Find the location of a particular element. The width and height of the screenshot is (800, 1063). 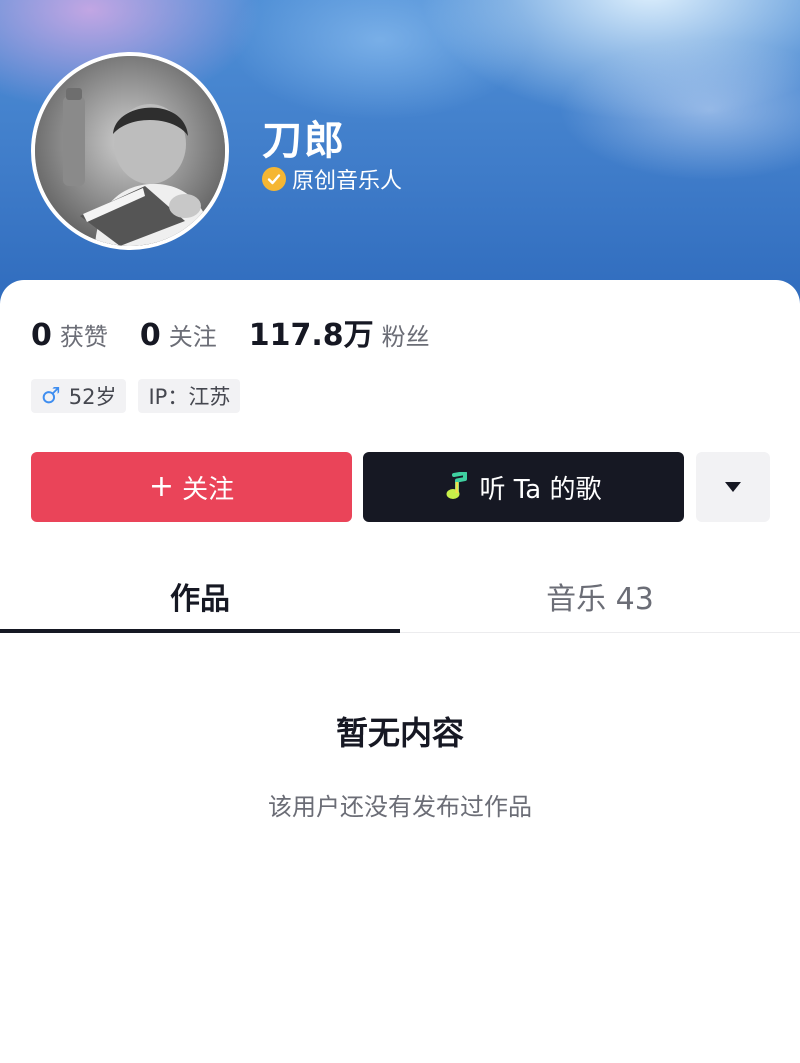

stat-likes: 0 获赞 is located at coordinates (69, 335).